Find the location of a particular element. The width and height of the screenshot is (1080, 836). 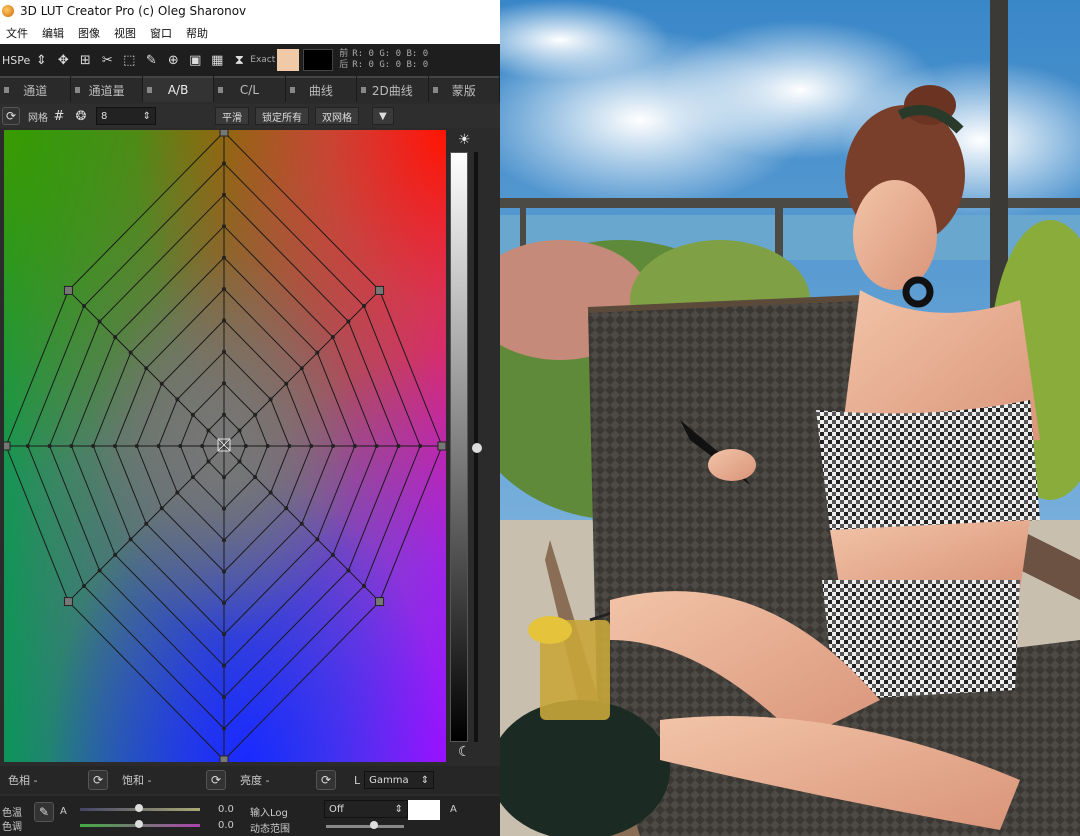

gamma-select: Gamma ⇕ is located at coordinates (399, 780).